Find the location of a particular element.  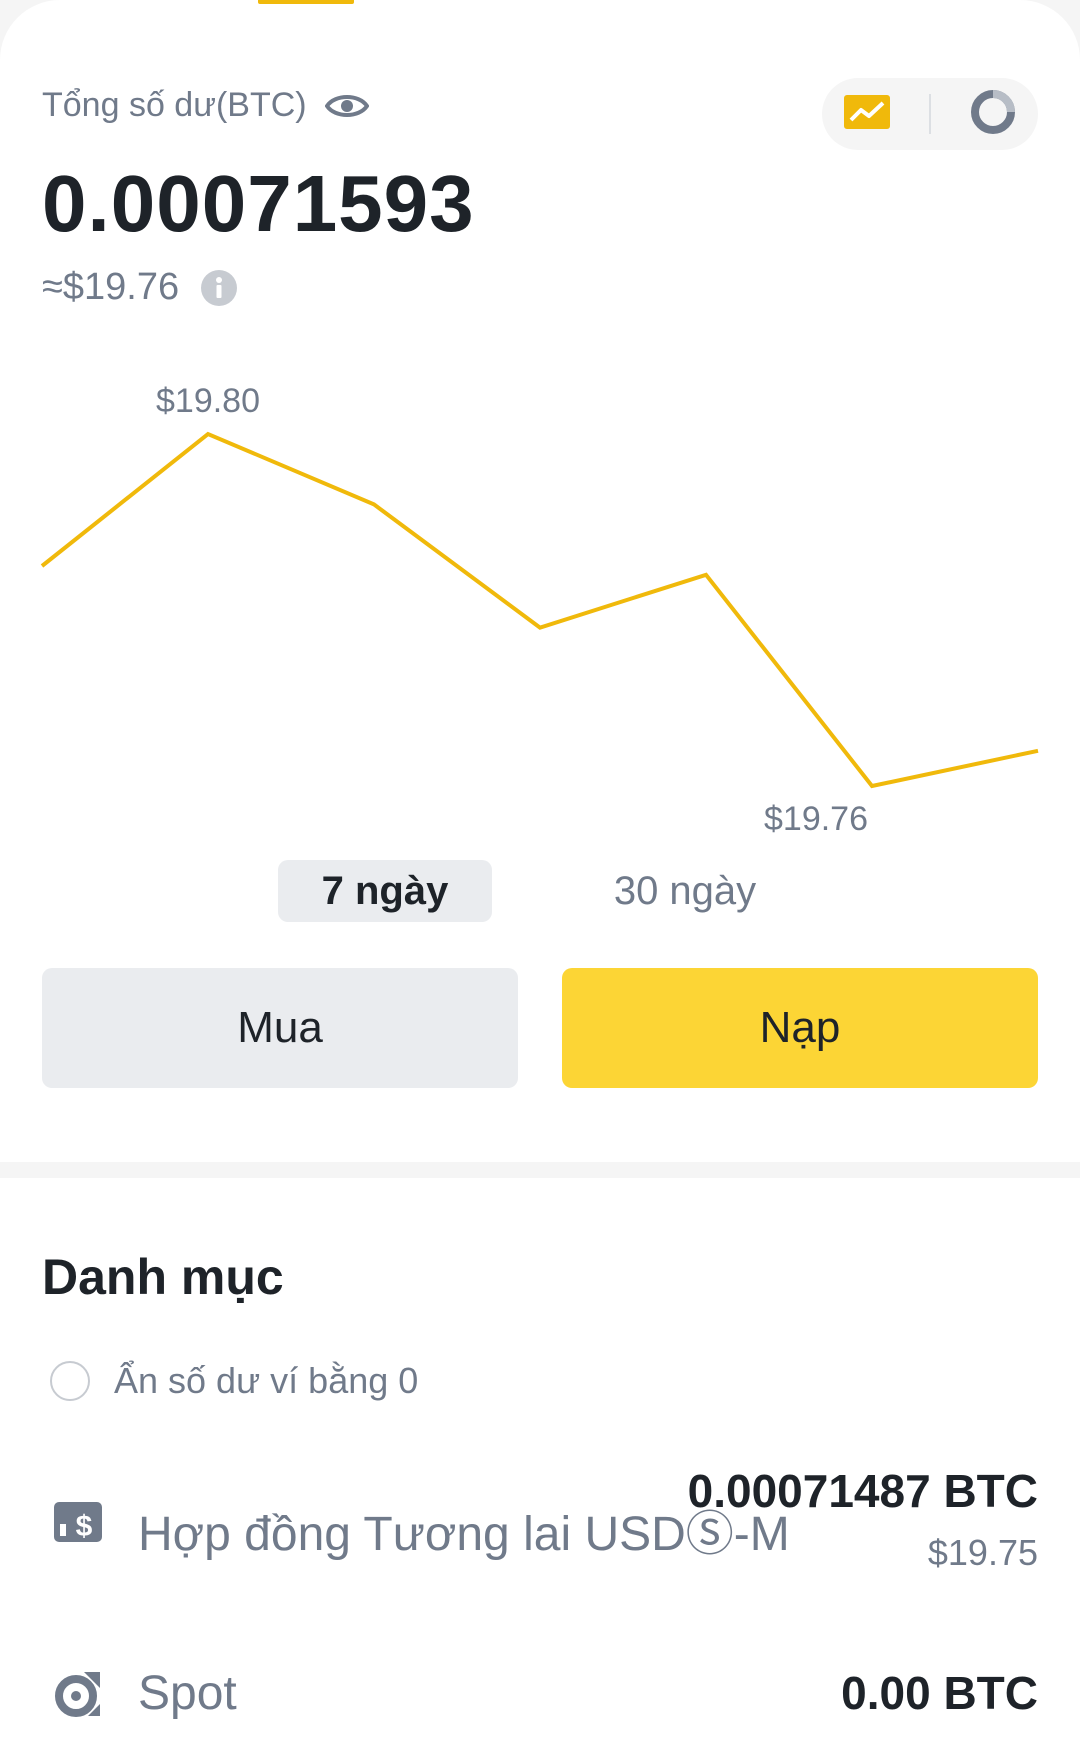

balance-label-row: Tổng số dư(BTC) is located at coordinates (206, 105).